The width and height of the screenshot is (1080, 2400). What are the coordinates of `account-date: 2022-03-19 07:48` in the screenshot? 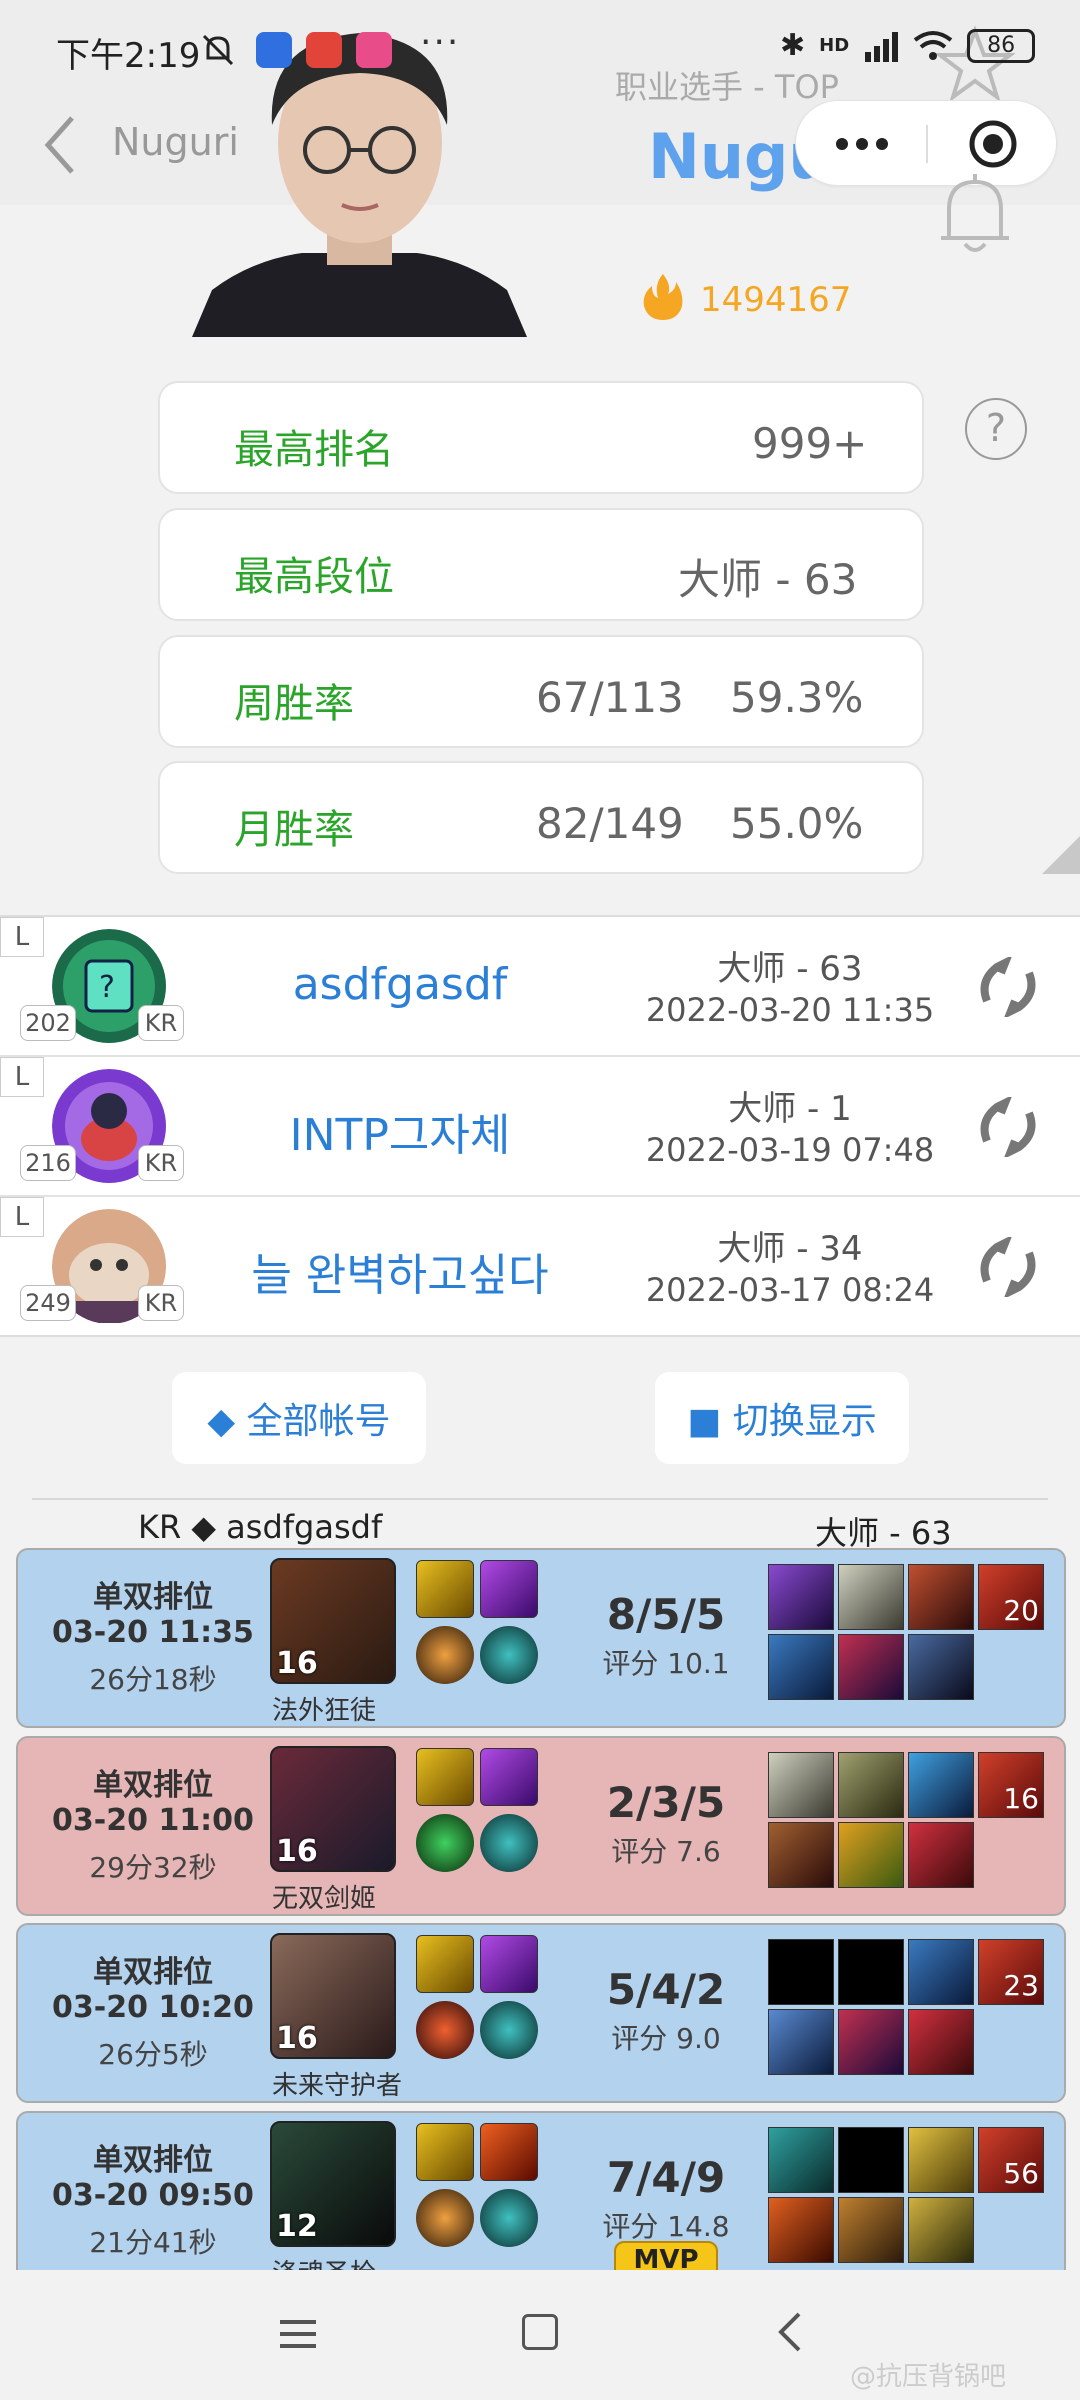 It's located at (790, 1150).